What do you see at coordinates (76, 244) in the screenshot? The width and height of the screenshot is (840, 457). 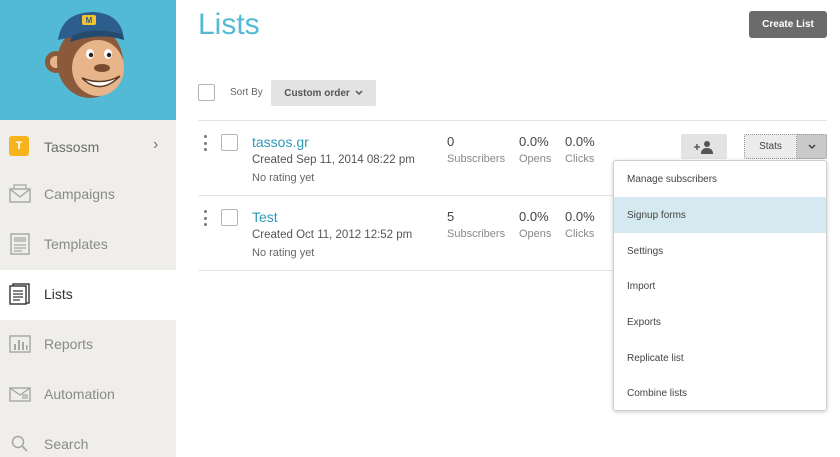 I see `sidebar-item-label: Templates` at bounding box center [76, 244].